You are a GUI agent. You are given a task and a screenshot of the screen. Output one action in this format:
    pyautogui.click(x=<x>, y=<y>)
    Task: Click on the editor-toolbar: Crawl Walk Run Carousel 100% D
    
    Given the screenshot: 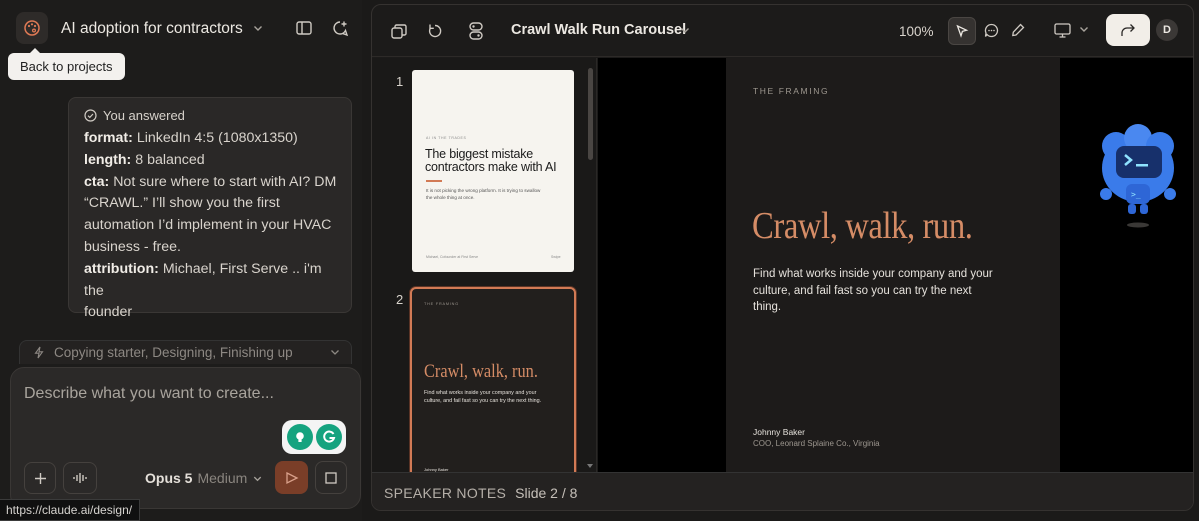 What is the action you would take?
    pyautogui.click(x=782, y=31)
    